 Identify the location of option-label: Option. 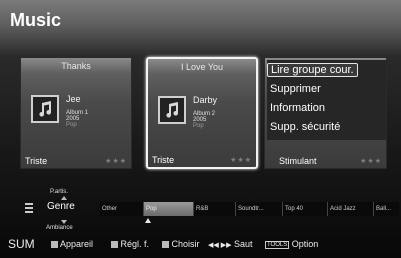
(305, 244).